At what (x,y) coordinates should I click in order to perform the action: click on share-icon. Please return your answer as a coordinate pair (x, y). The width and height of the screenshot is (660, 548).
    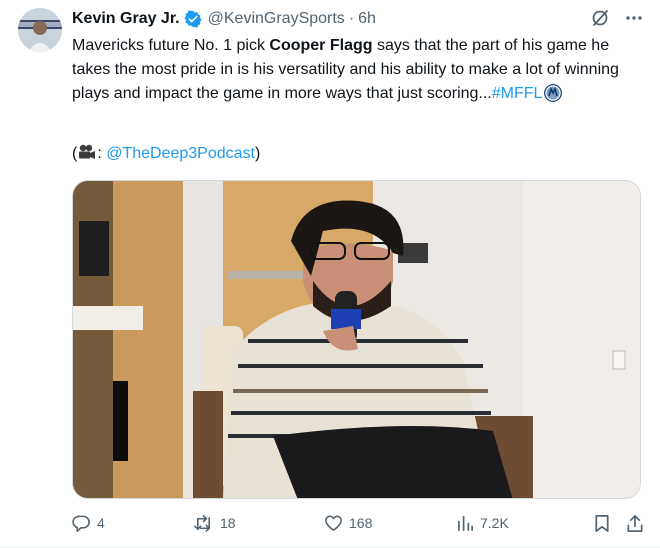
    Looking at the image, I should click on (635, 523).